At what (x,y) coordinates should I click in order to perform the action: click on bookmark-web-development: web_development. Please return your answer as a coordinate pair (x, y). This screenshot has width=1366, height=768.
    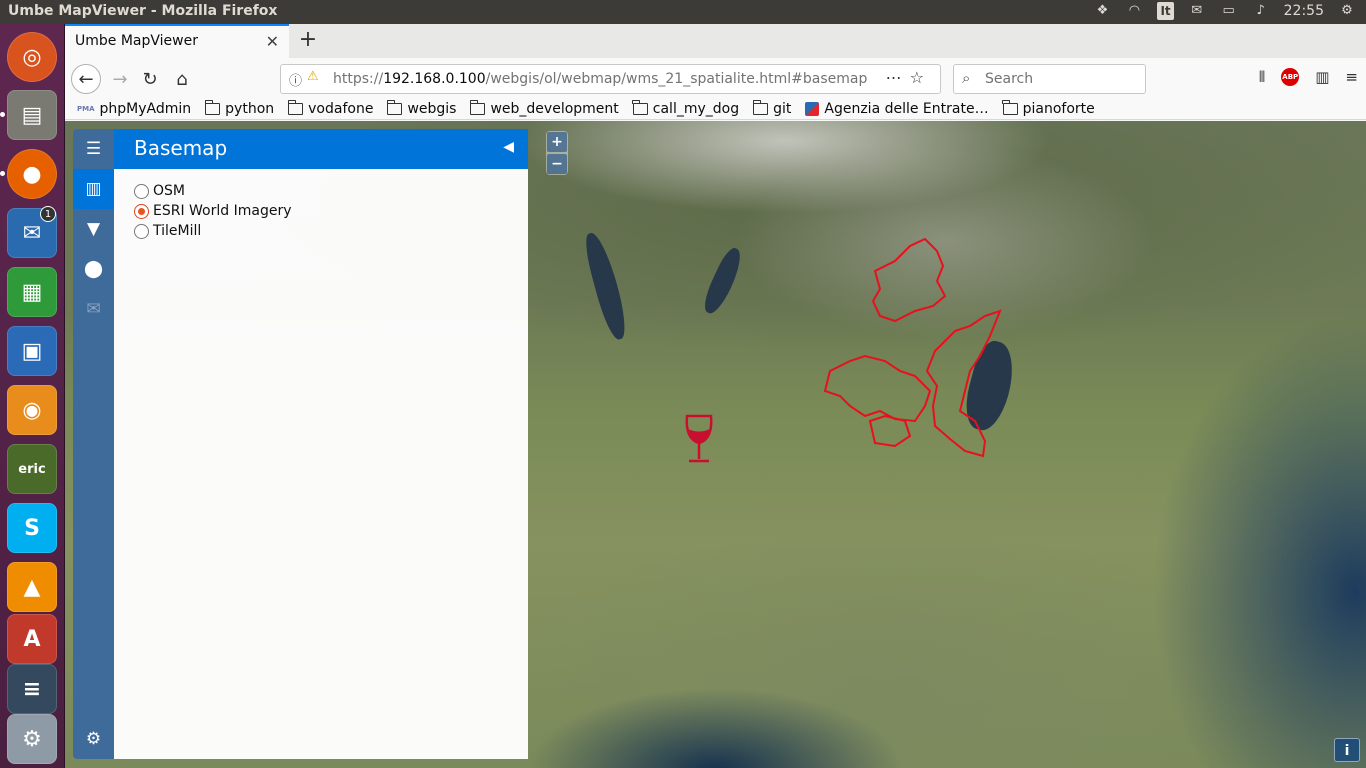
    Looking at the image, I should click on (544, 108).